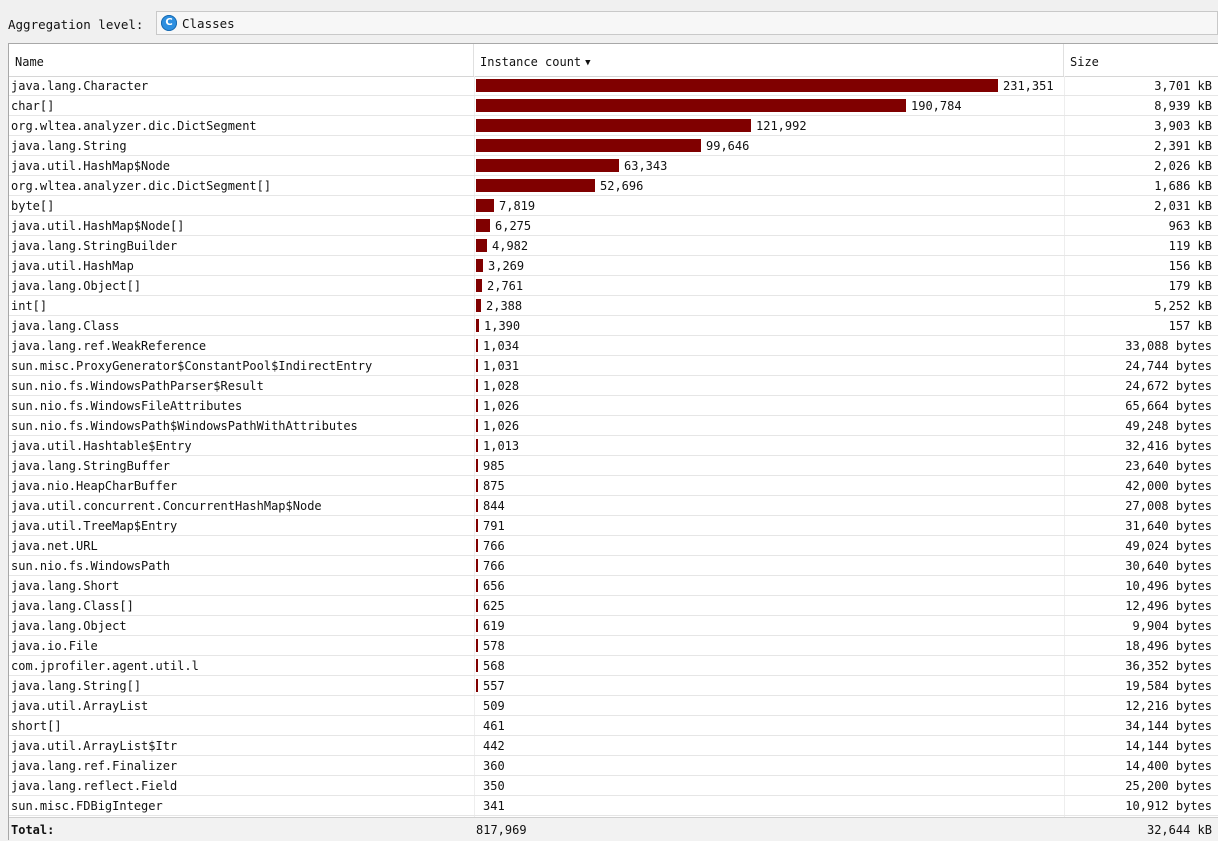  I want to click on instance-count-cell: 4,982, so click(768, 246).